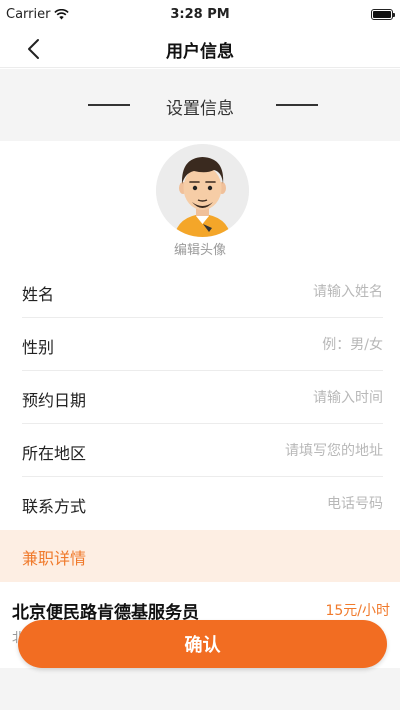 The image size is (400, 710). I want to click on region-input, so click(283, 451).